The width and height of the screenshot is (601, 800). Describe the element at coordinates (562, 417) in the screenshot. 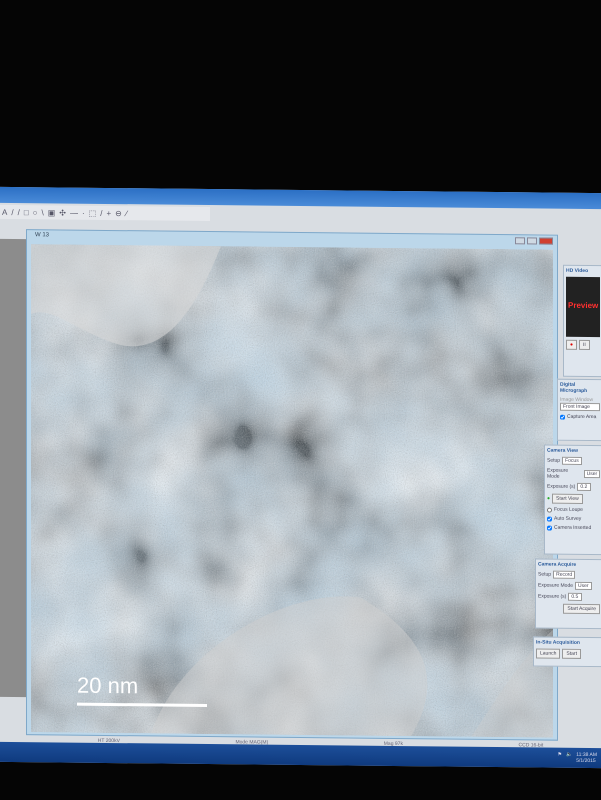

I see `capture-checkbox` at that location.